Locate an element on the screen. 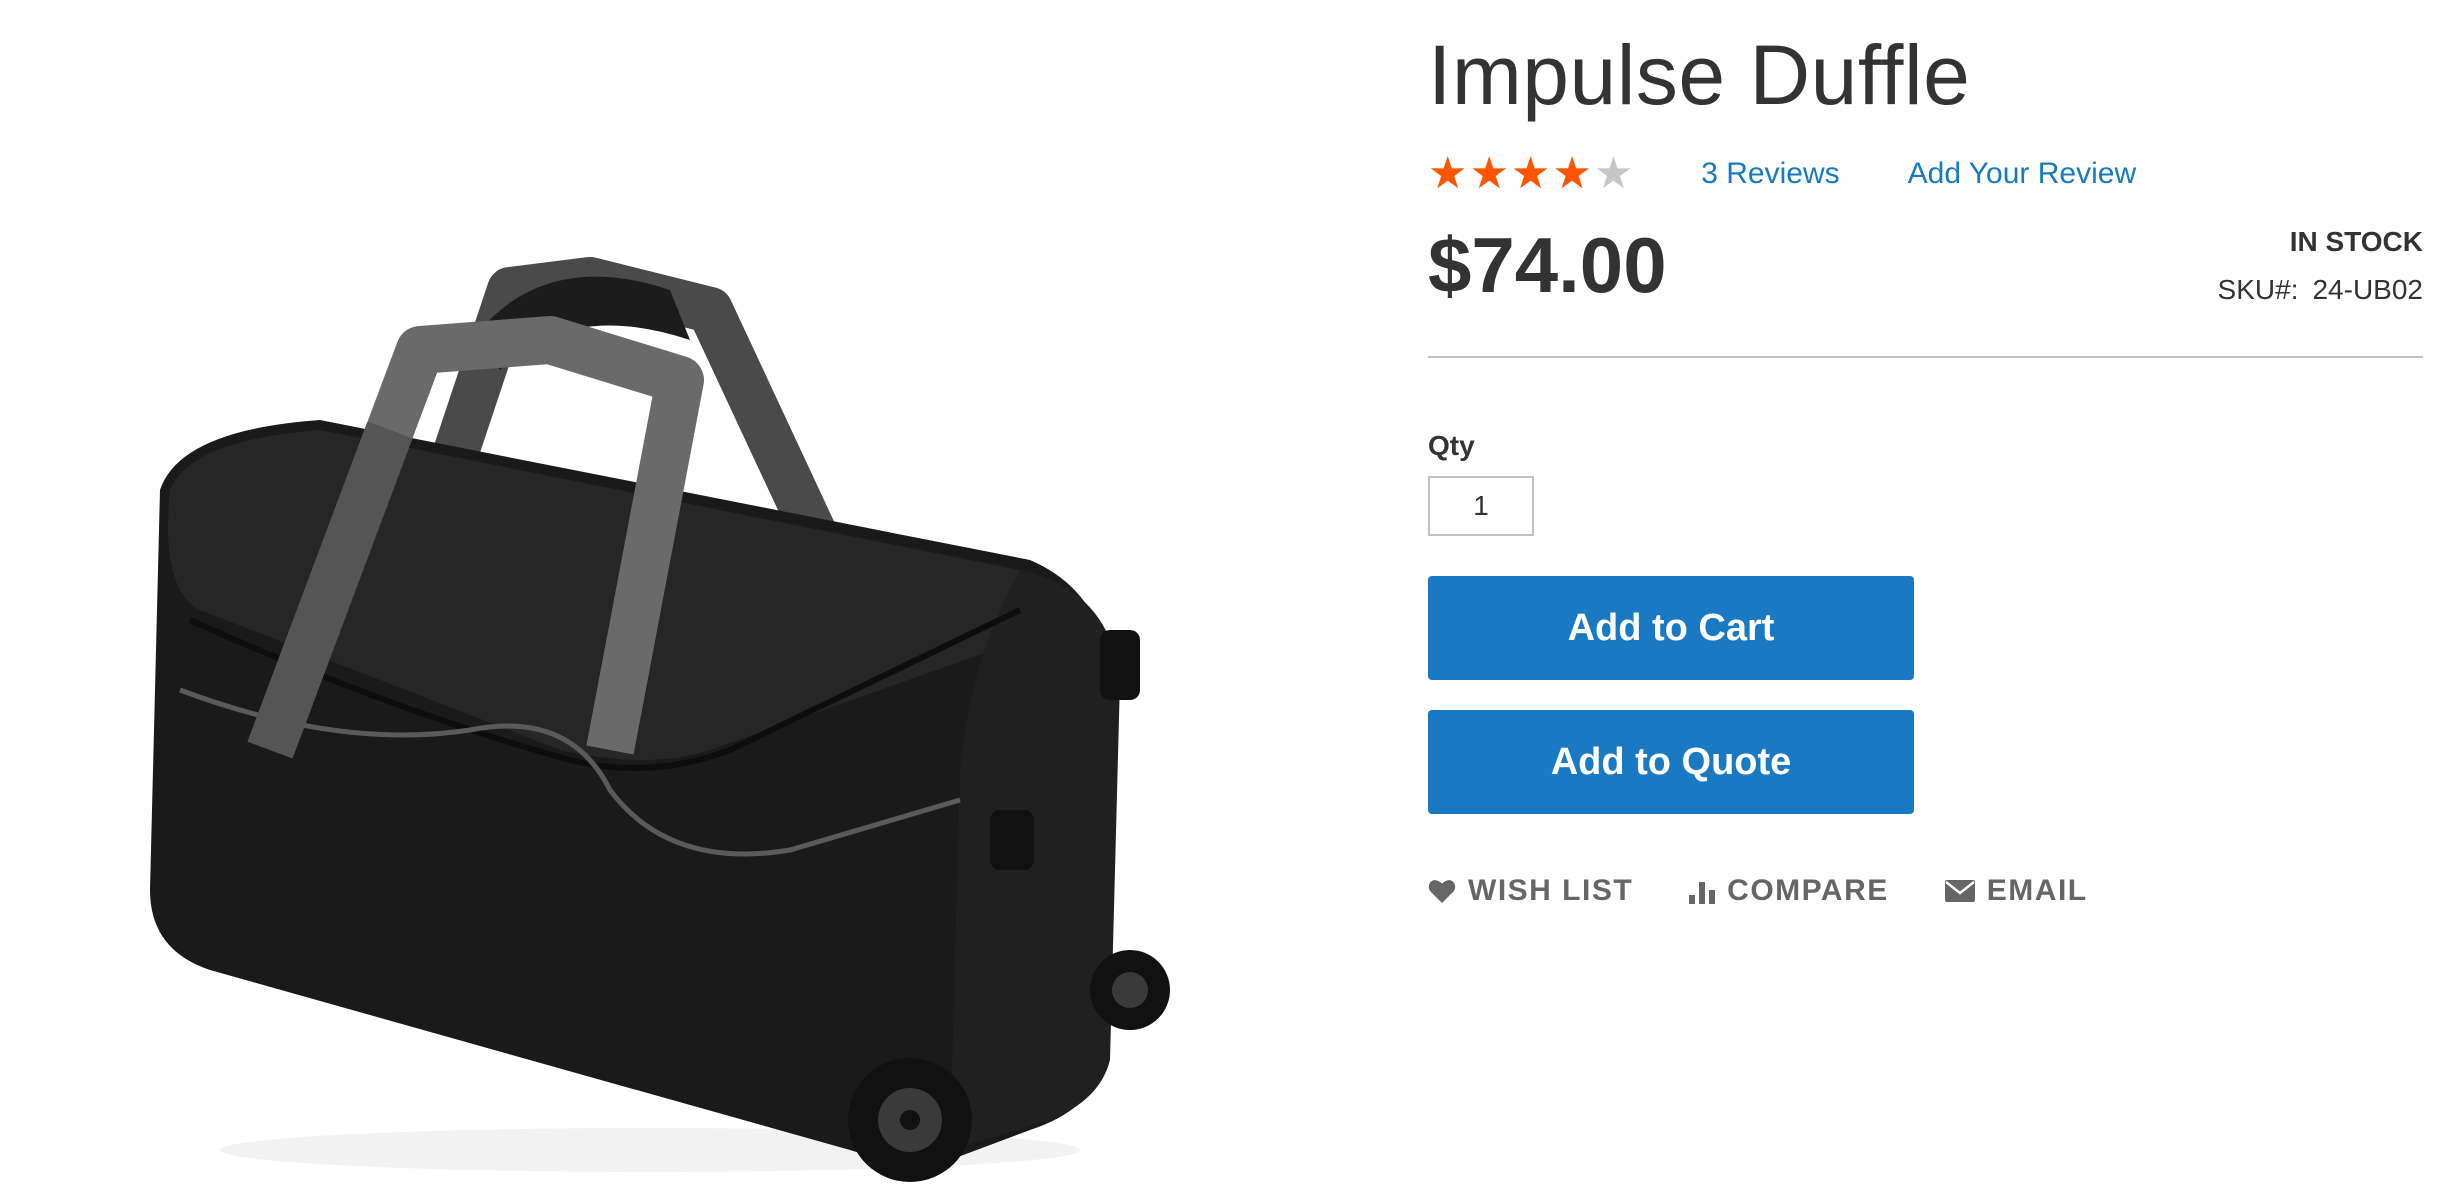 The width and height of the screenshot is (2450, 1200). heart-icon is located at coordinates (1442, 891).